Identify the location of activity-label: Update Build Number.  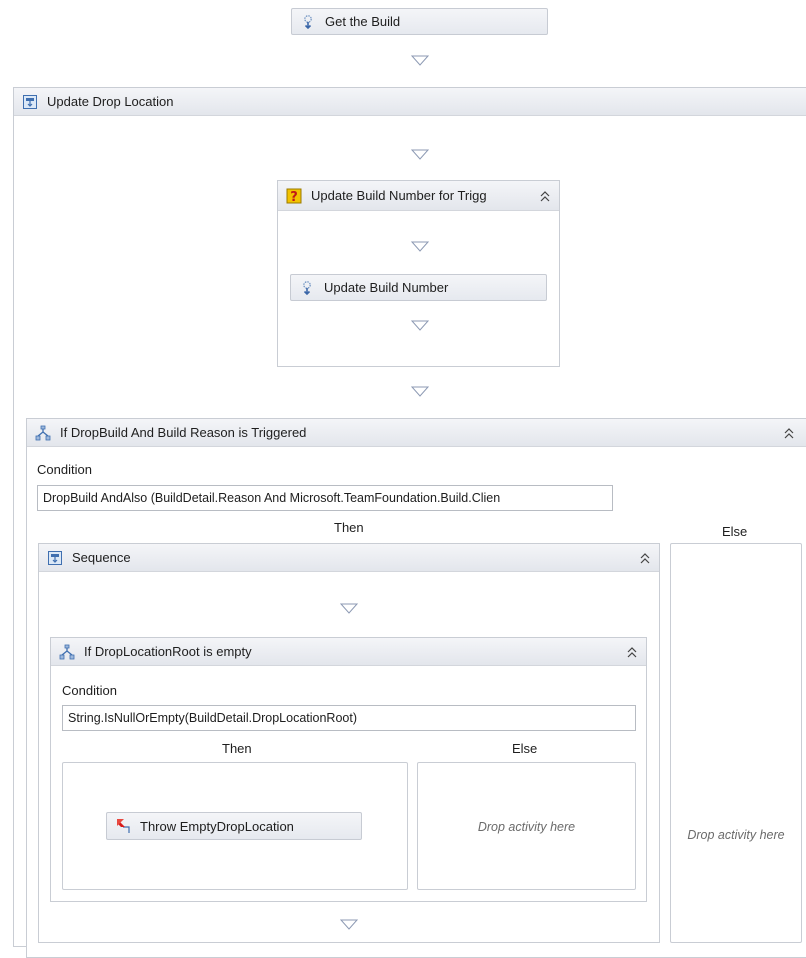
(386, 287).